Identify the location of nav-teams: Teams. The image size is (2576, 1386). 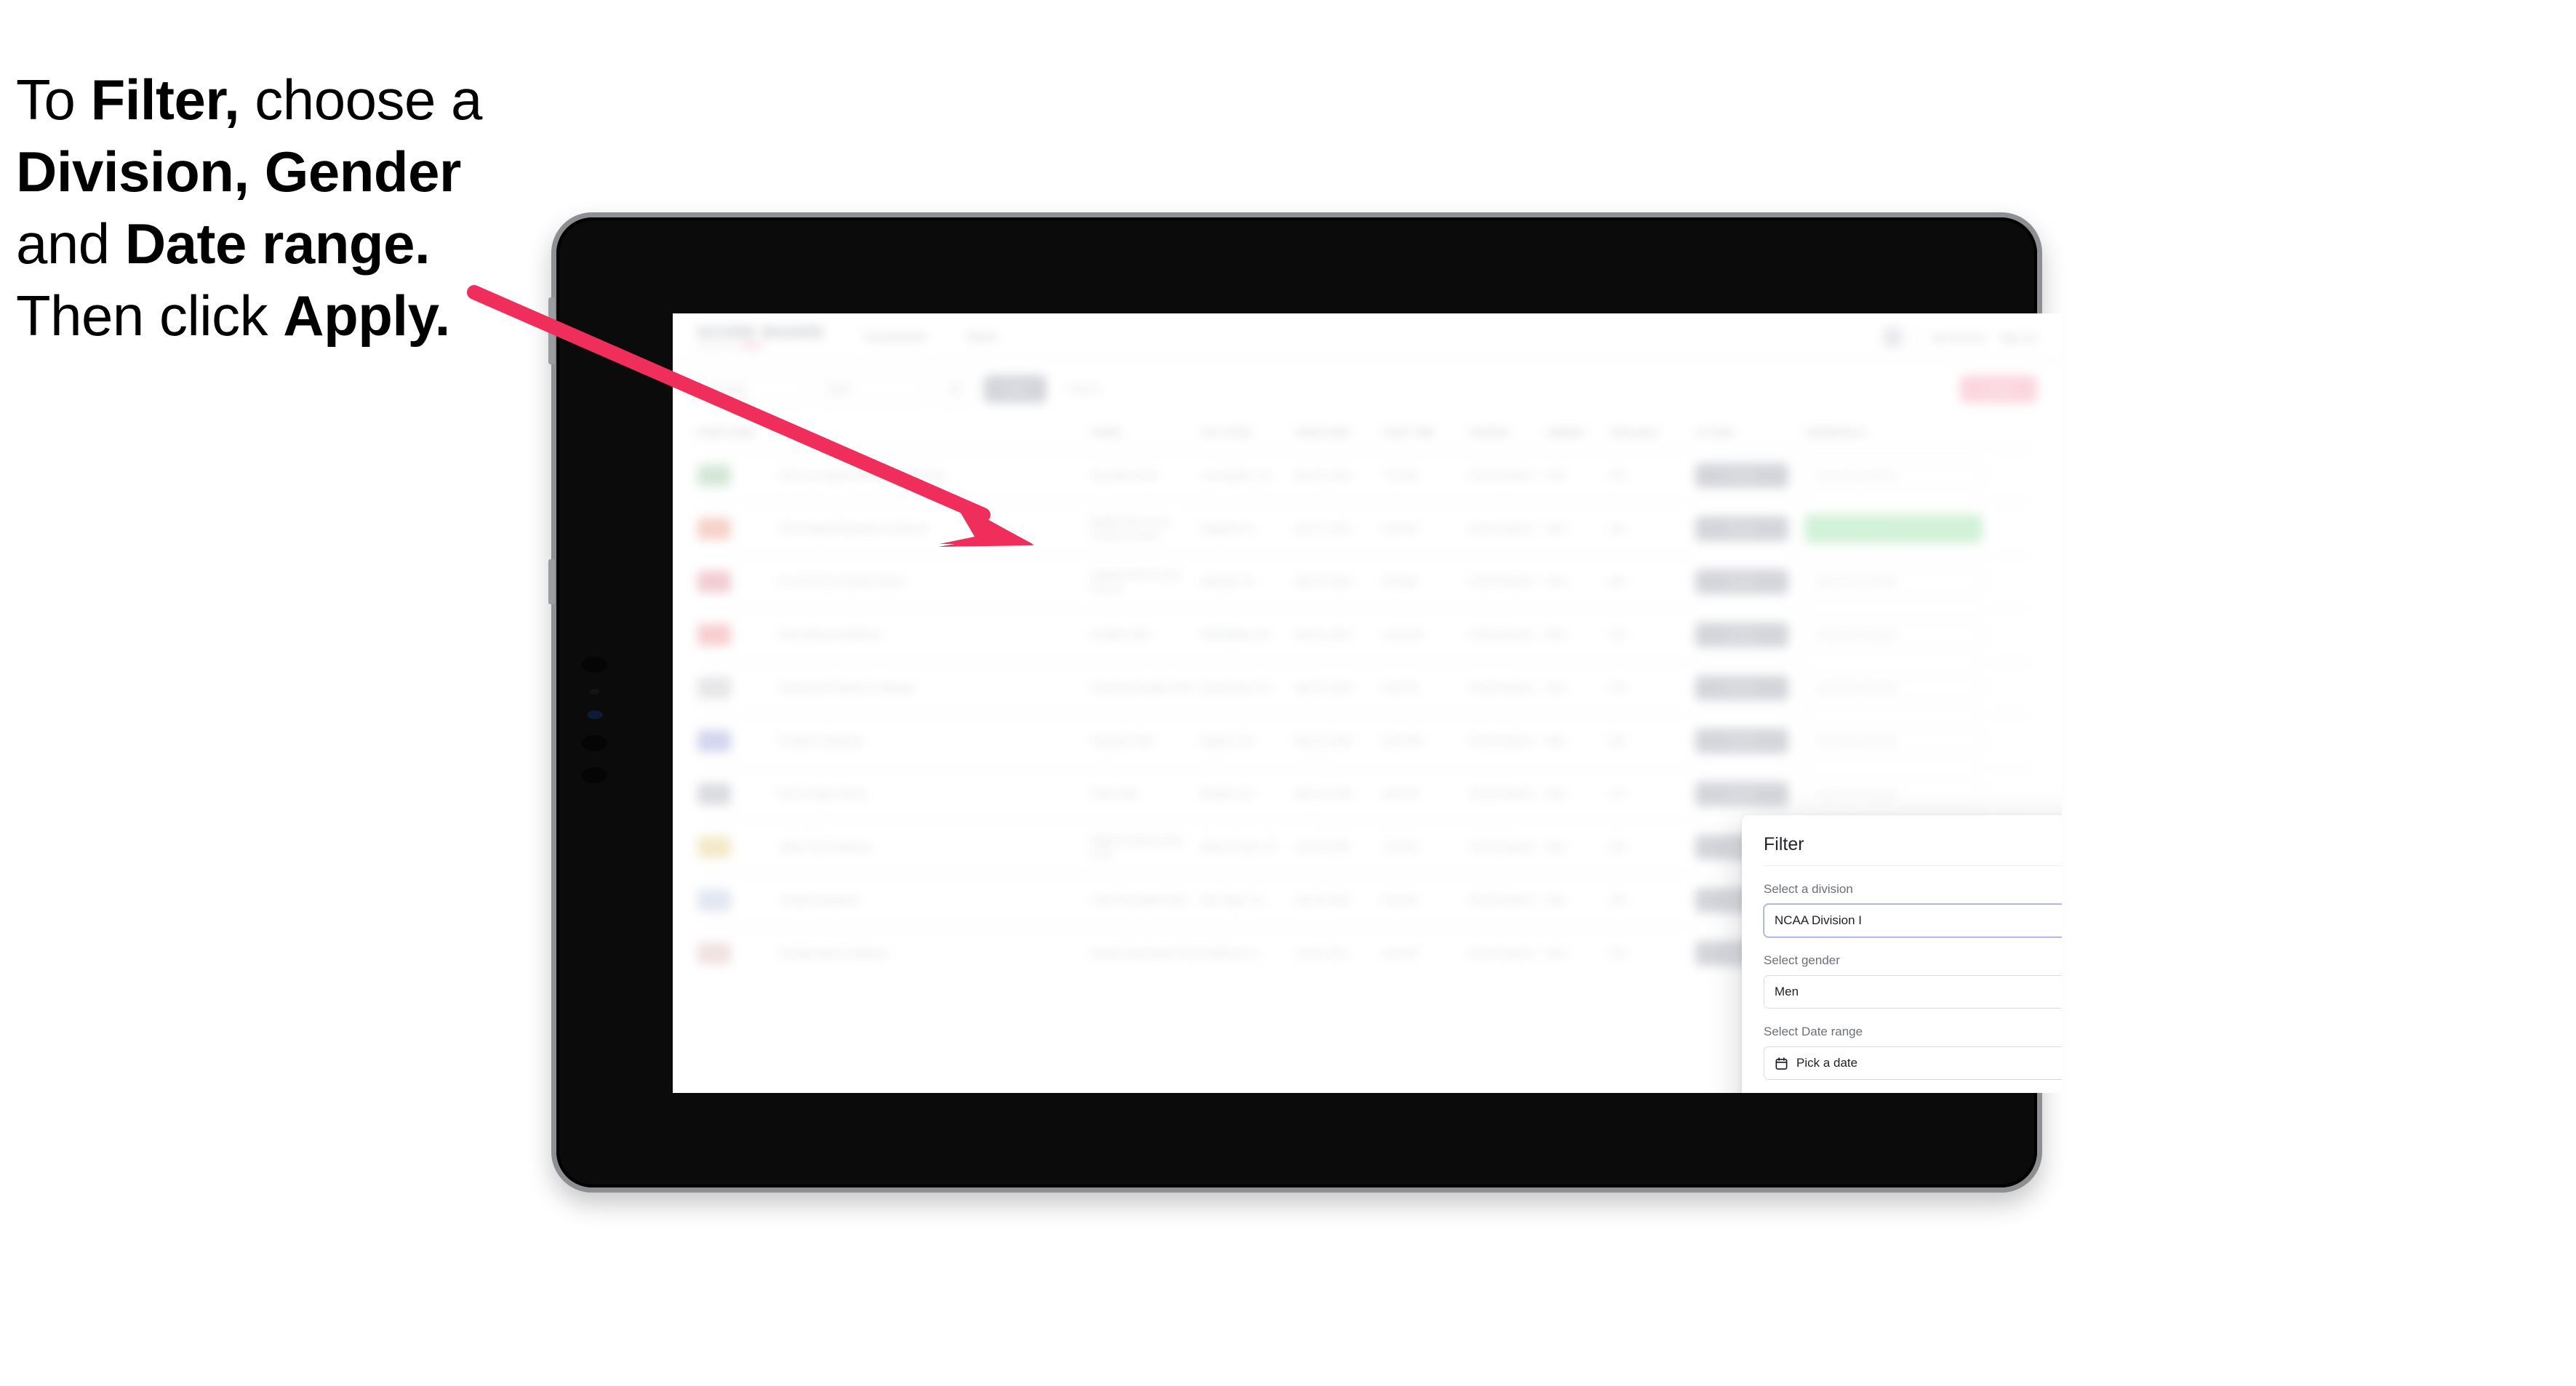
(982, 337).